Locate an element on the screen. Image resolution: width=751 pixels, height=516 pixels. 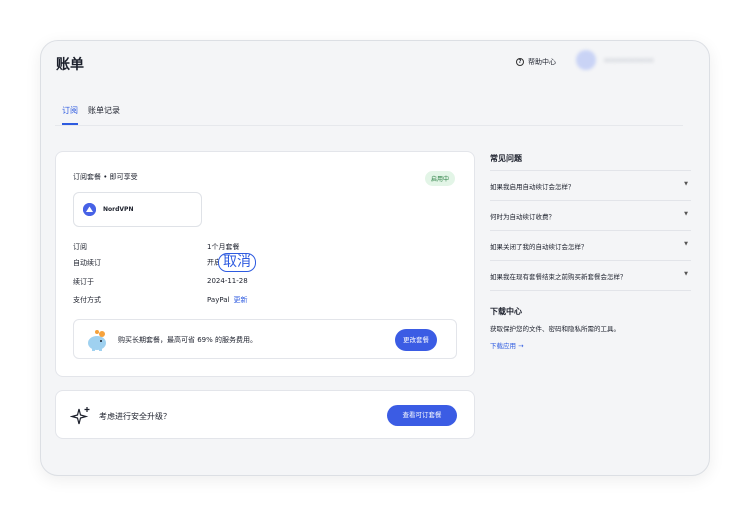
download-center-title: 下载中心 is located at coordinates (506, 311).